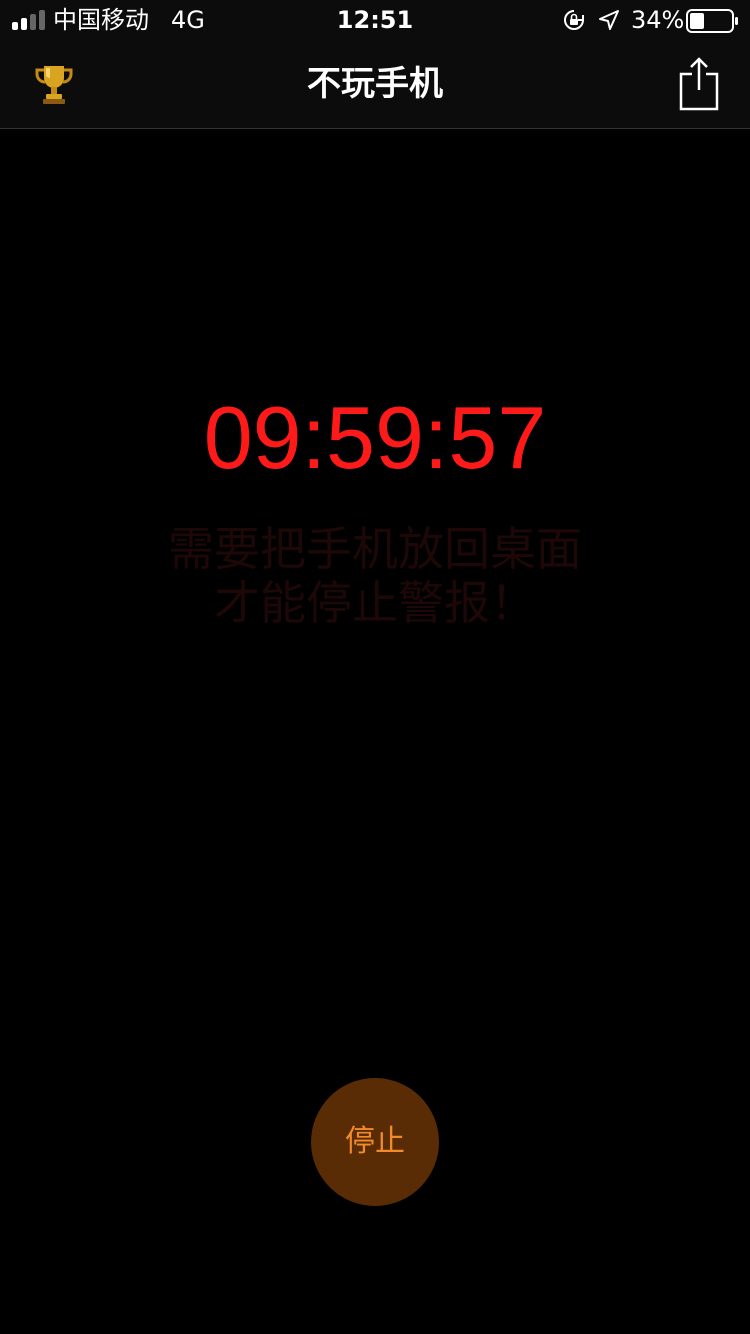 The image size is (750, 1334). What do you see at coordinates (375, 1142) in the screenshot?
I see `stop-button: 停止` at bounding box center [375, 1142].